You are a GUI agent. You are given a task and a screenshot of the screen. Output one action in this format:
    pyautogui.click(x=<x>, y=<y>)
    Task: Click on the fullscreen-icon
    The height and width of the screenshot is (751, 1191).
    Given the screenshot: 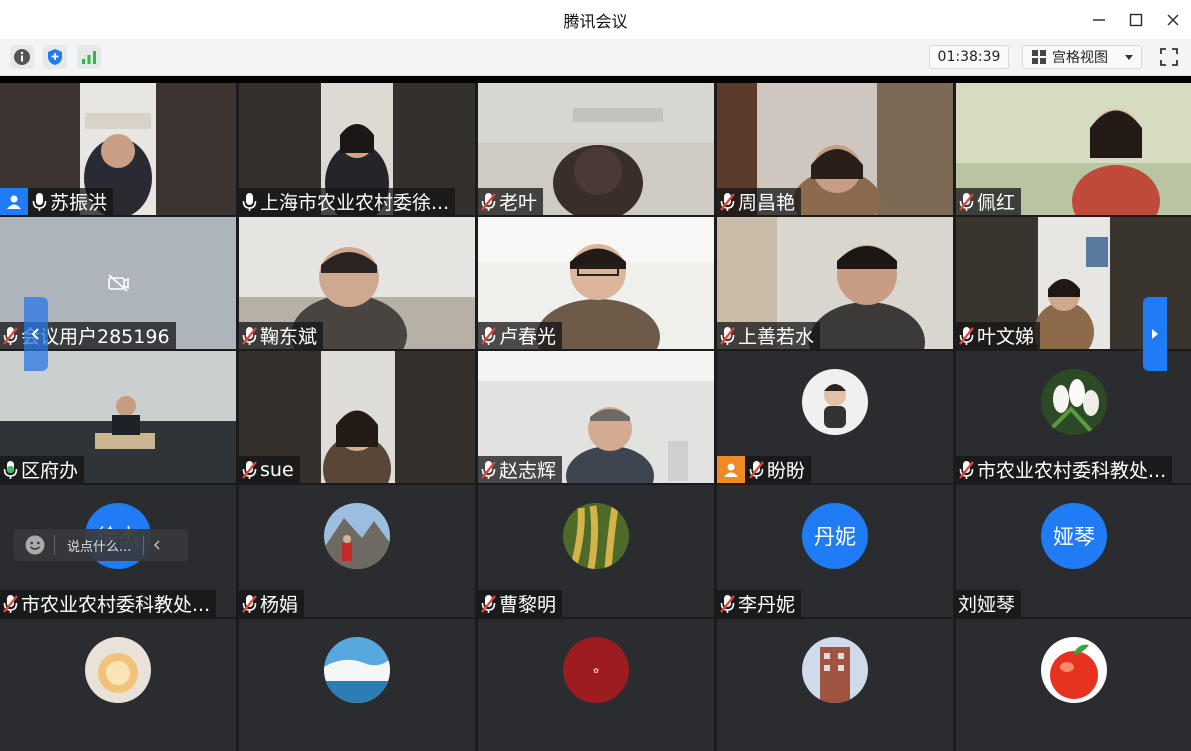 What is the action you would take?
    pyautogui.click(x=1169, y=57)
    